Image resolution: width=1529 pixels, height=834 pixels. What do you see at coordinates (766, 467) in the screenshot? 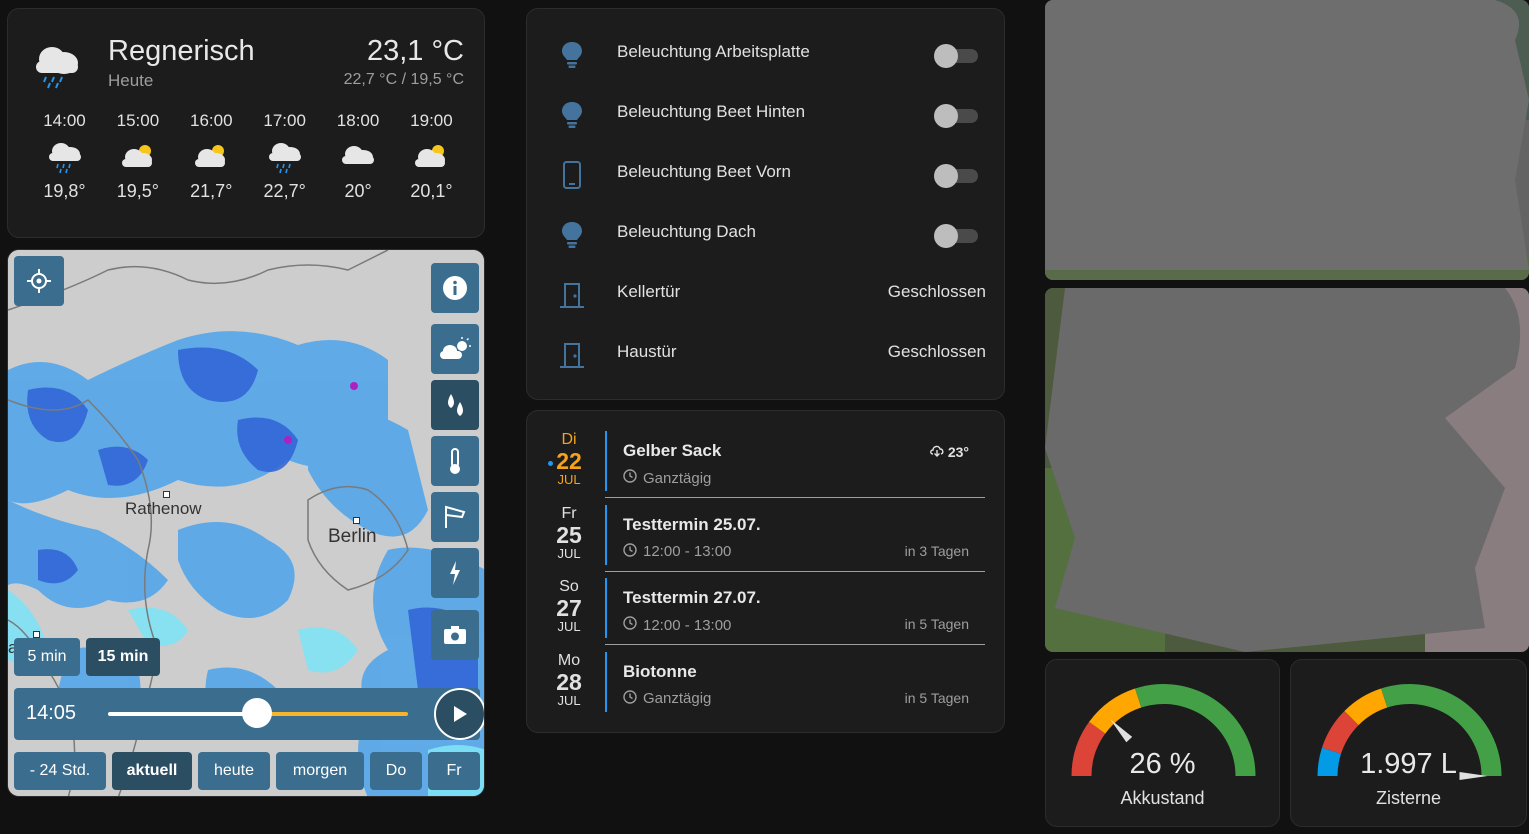
I see `calendar-event: Di 22 JUL Gelber Sack Ganztägig 23°` at bounding box center [766, 467].